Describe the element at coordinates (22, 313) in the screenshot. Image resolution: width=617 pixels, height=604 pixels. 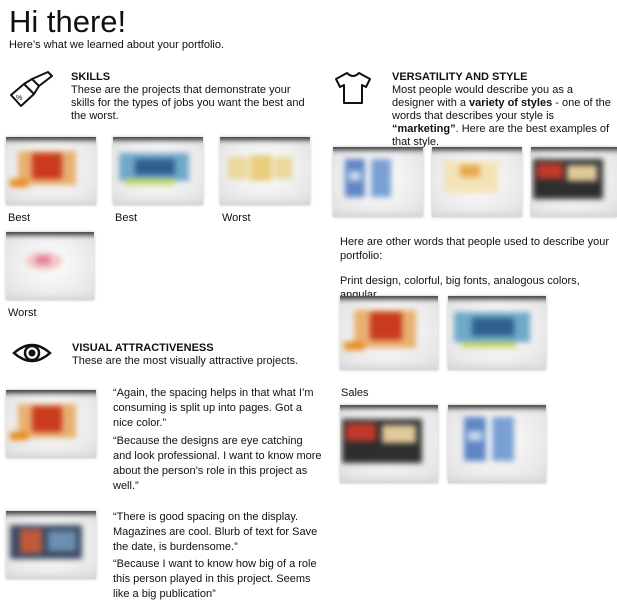
I see `skills-caption-4: Worst` at that location.